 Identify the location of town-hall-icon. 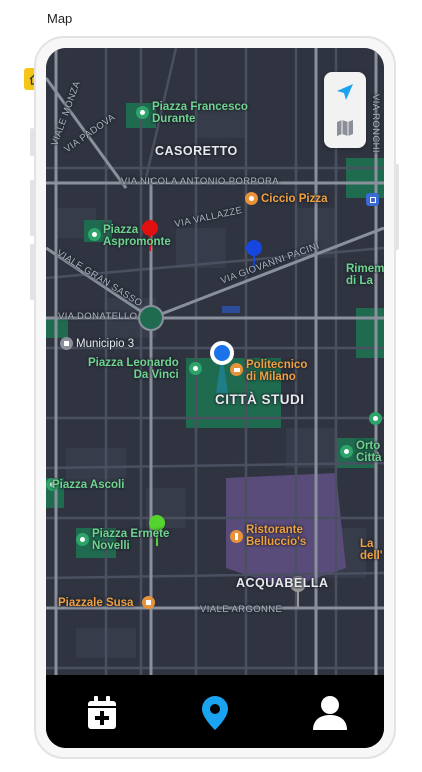
(66, 343).